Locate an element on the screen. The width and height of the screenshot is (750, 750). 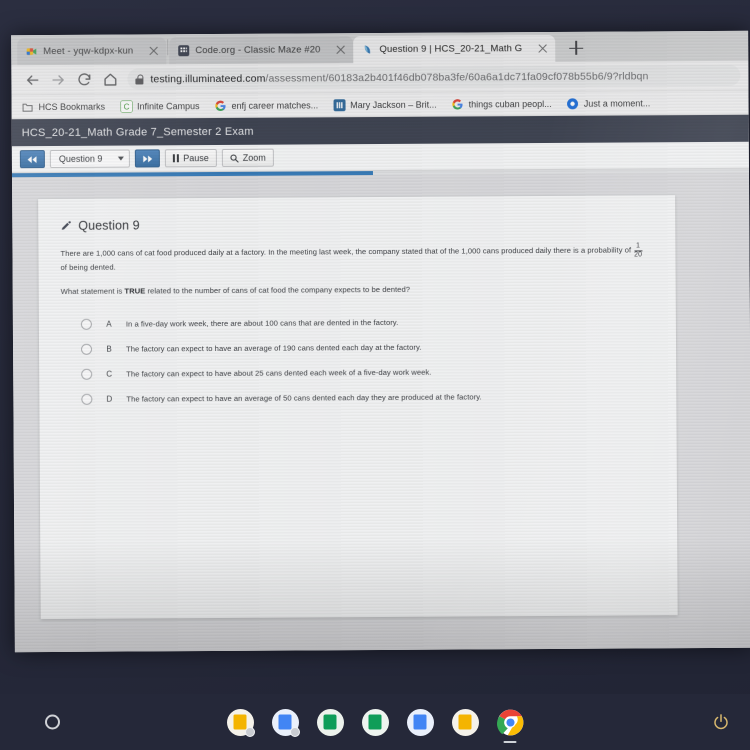
pause-button: Pause is located at coordinates (190, 158).